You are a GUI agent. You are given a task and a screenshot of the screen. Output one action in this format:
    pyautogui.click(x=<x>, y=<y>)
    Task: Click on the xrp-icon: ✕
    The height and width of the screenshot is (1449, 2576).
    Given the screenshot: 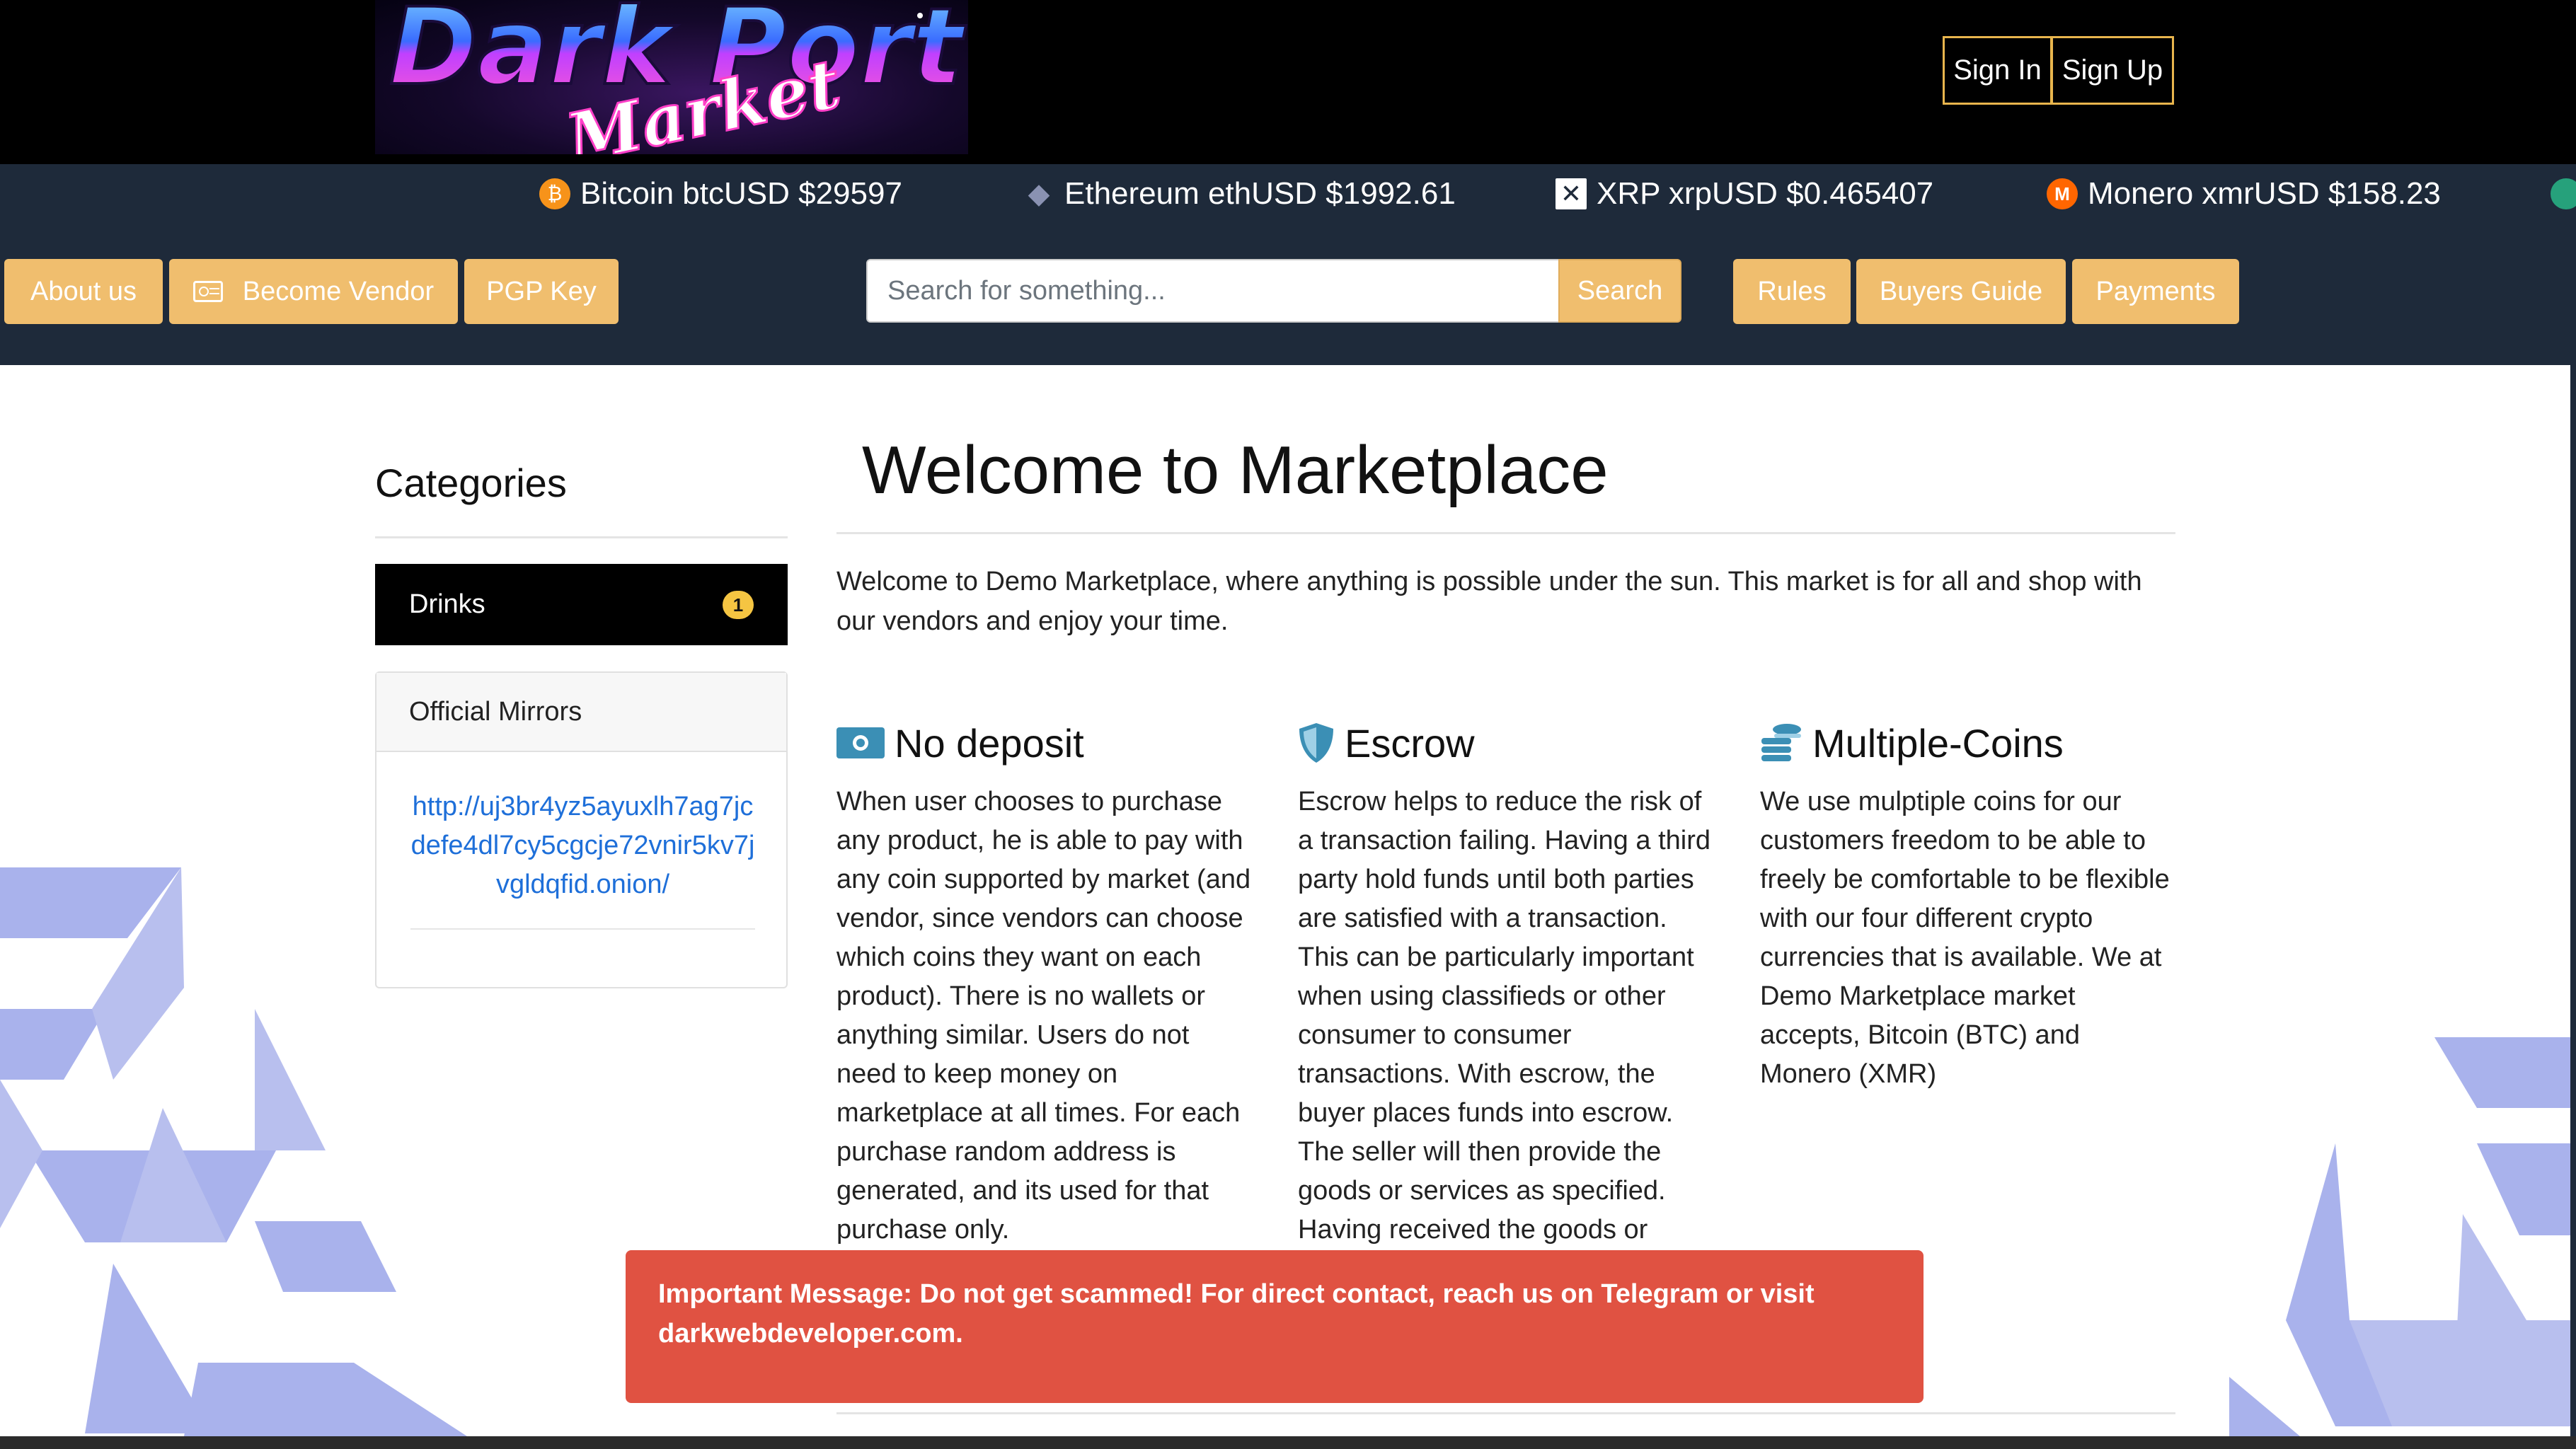 What is the action you would take?
    pyautogui.click(x=1571, y=193)
    